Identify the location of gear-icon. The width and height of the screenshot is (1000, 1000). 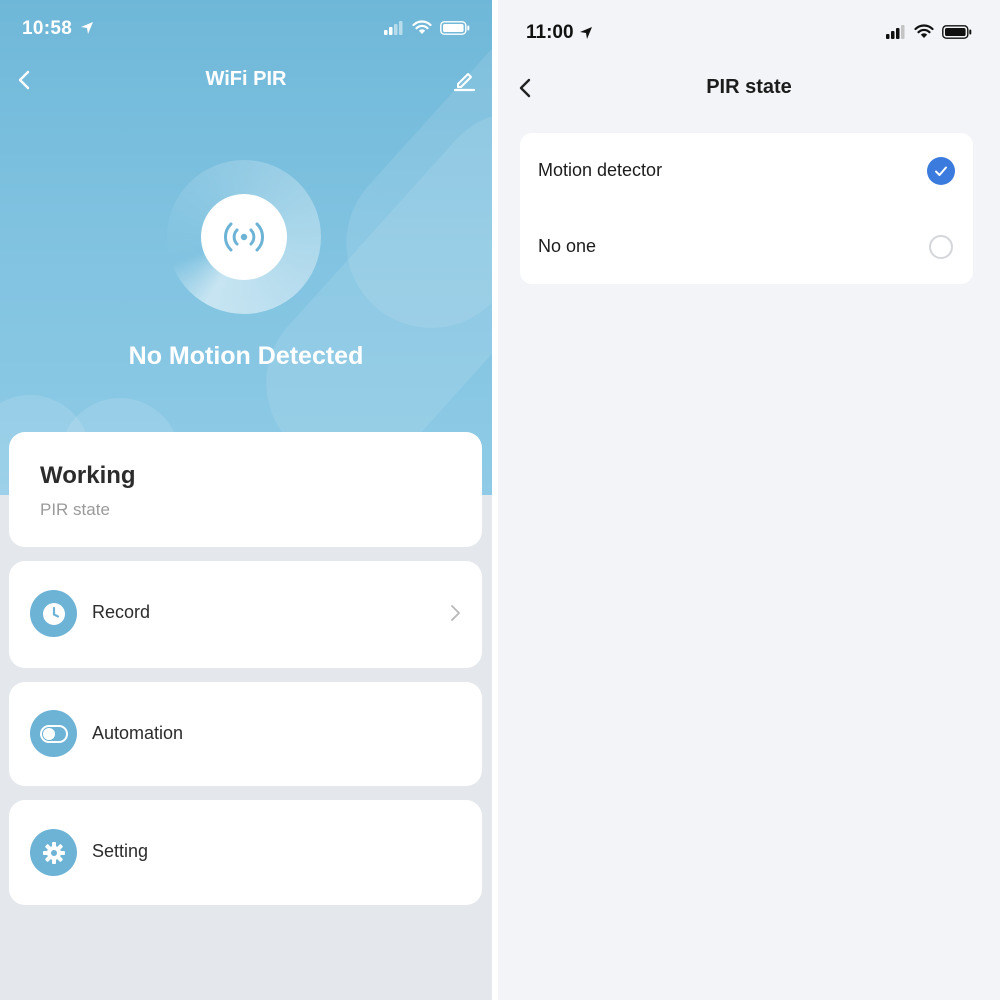
(53, 852).